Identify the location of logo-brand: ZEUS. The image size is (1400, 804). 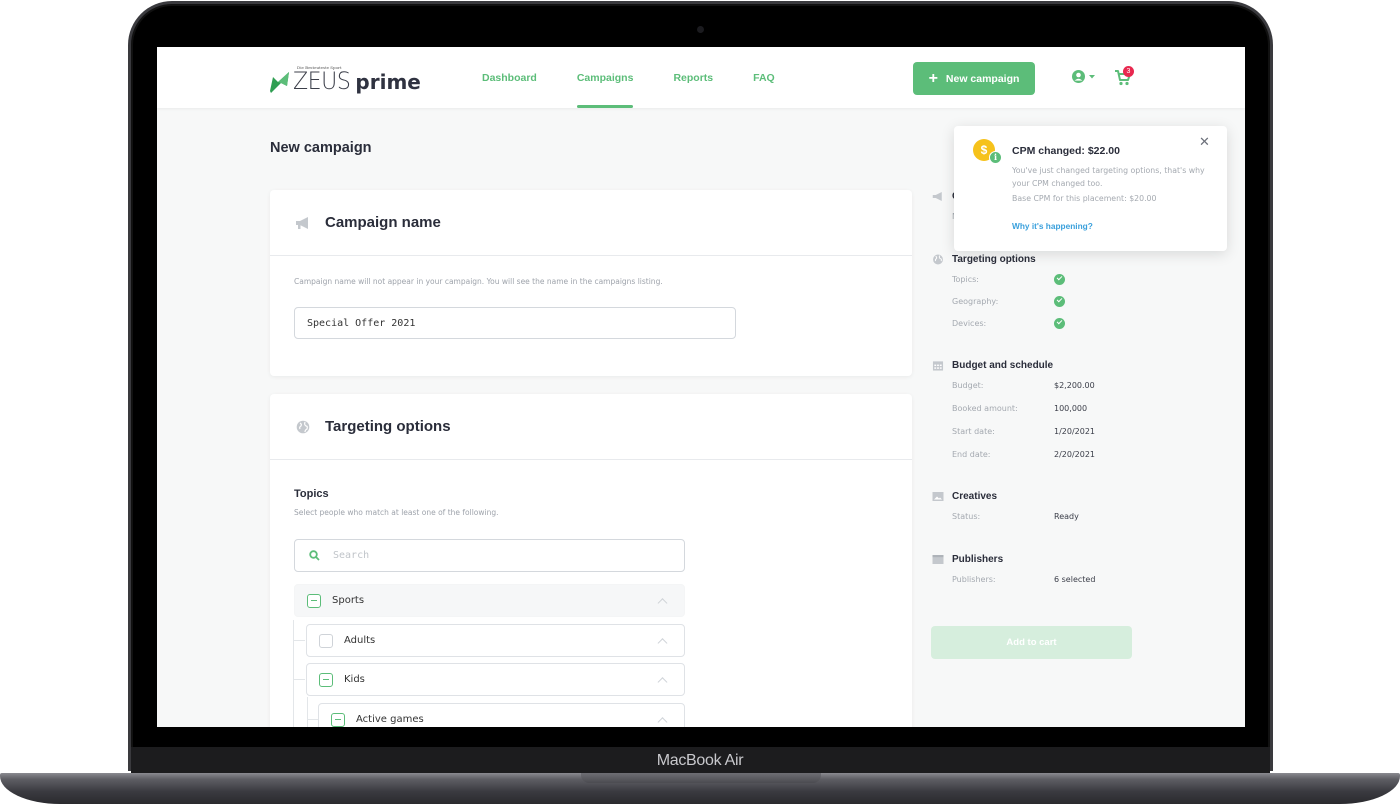
(322, 81).